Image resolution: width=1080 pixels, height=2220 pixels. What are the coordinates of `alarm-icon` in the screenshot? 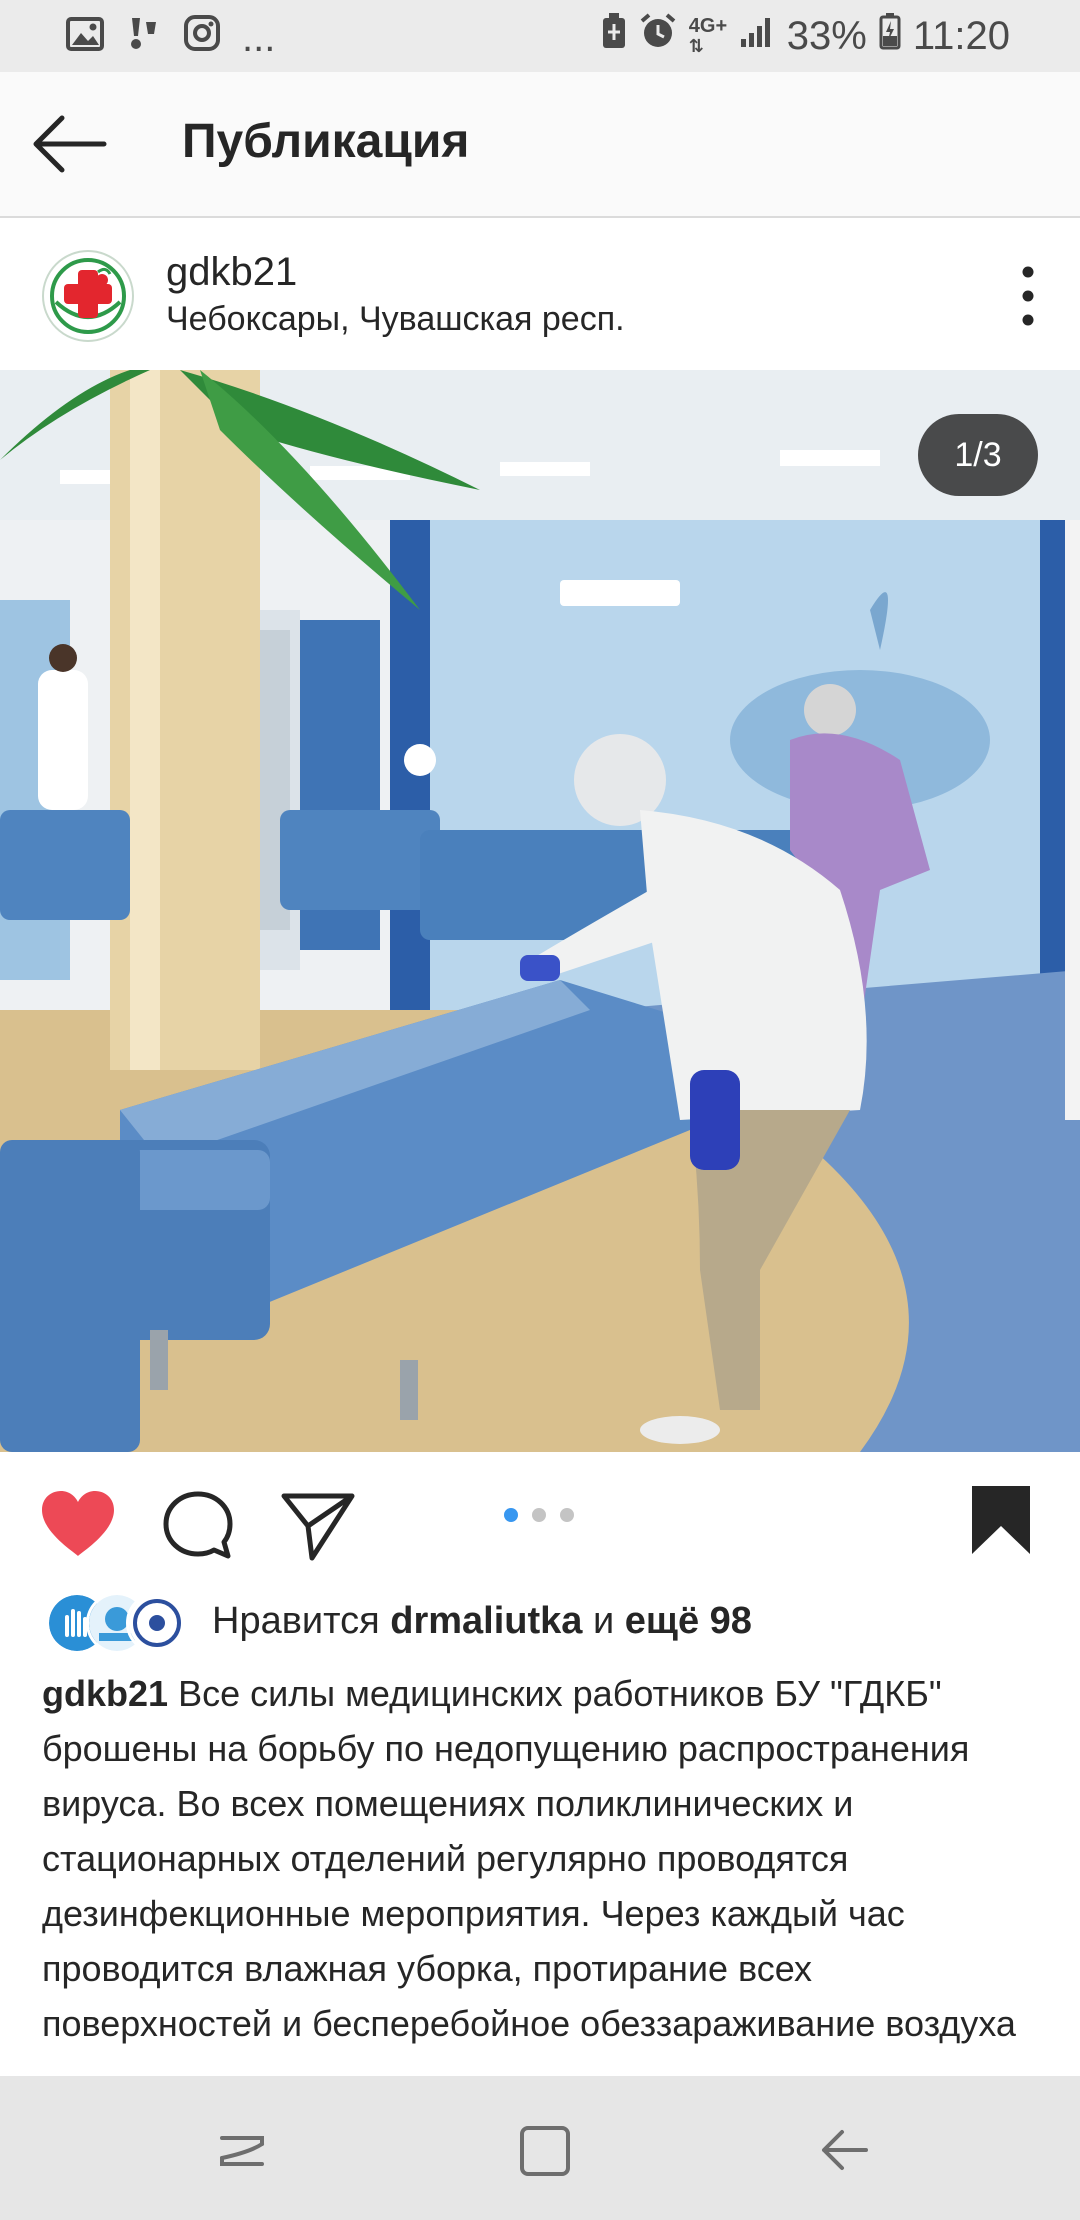 It's located at (658, 36).